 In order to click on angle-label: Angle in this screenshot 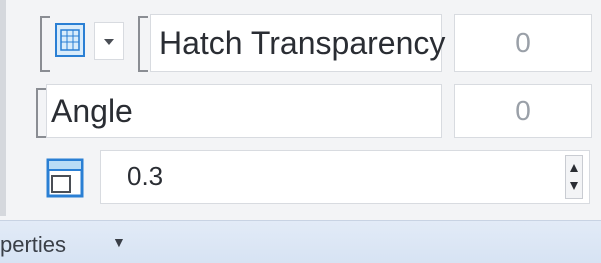, I will do `click(92, 111)`.